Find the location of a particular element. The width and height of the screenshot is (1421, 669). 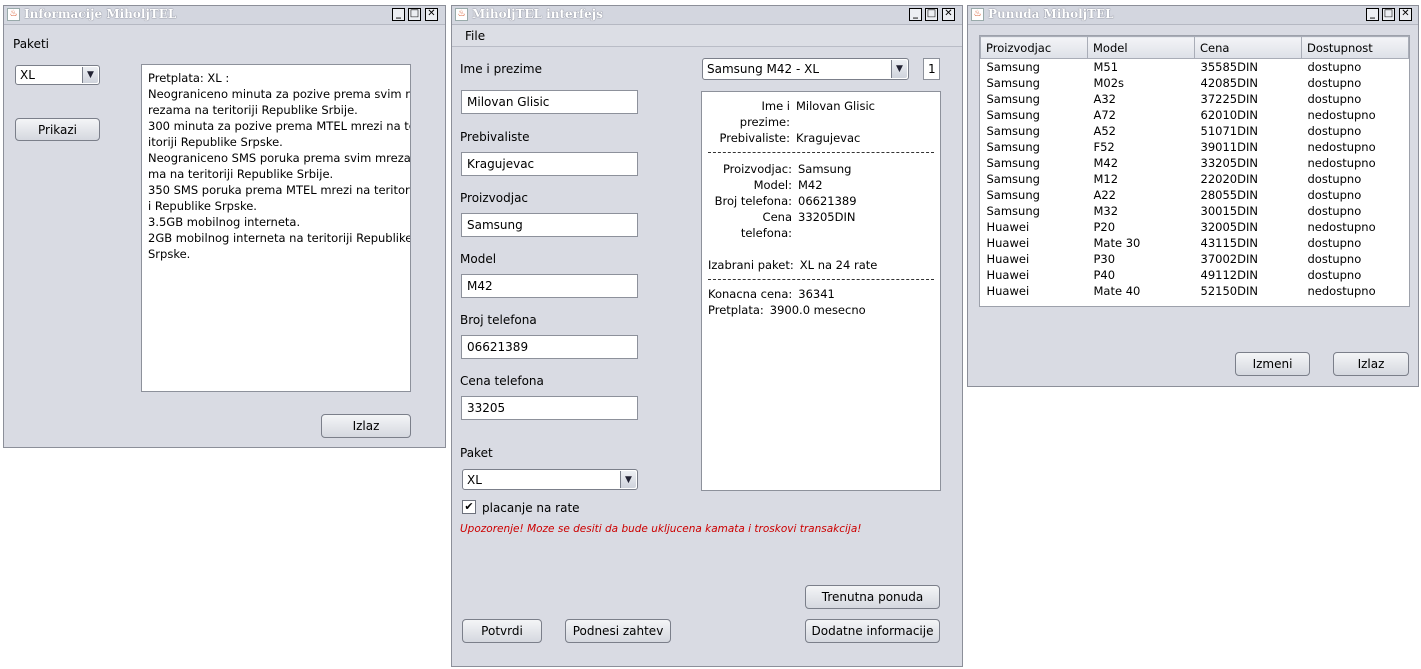

table-row: Samsung M32 30015DIN dostupno is located at coordinates (1195, 211).